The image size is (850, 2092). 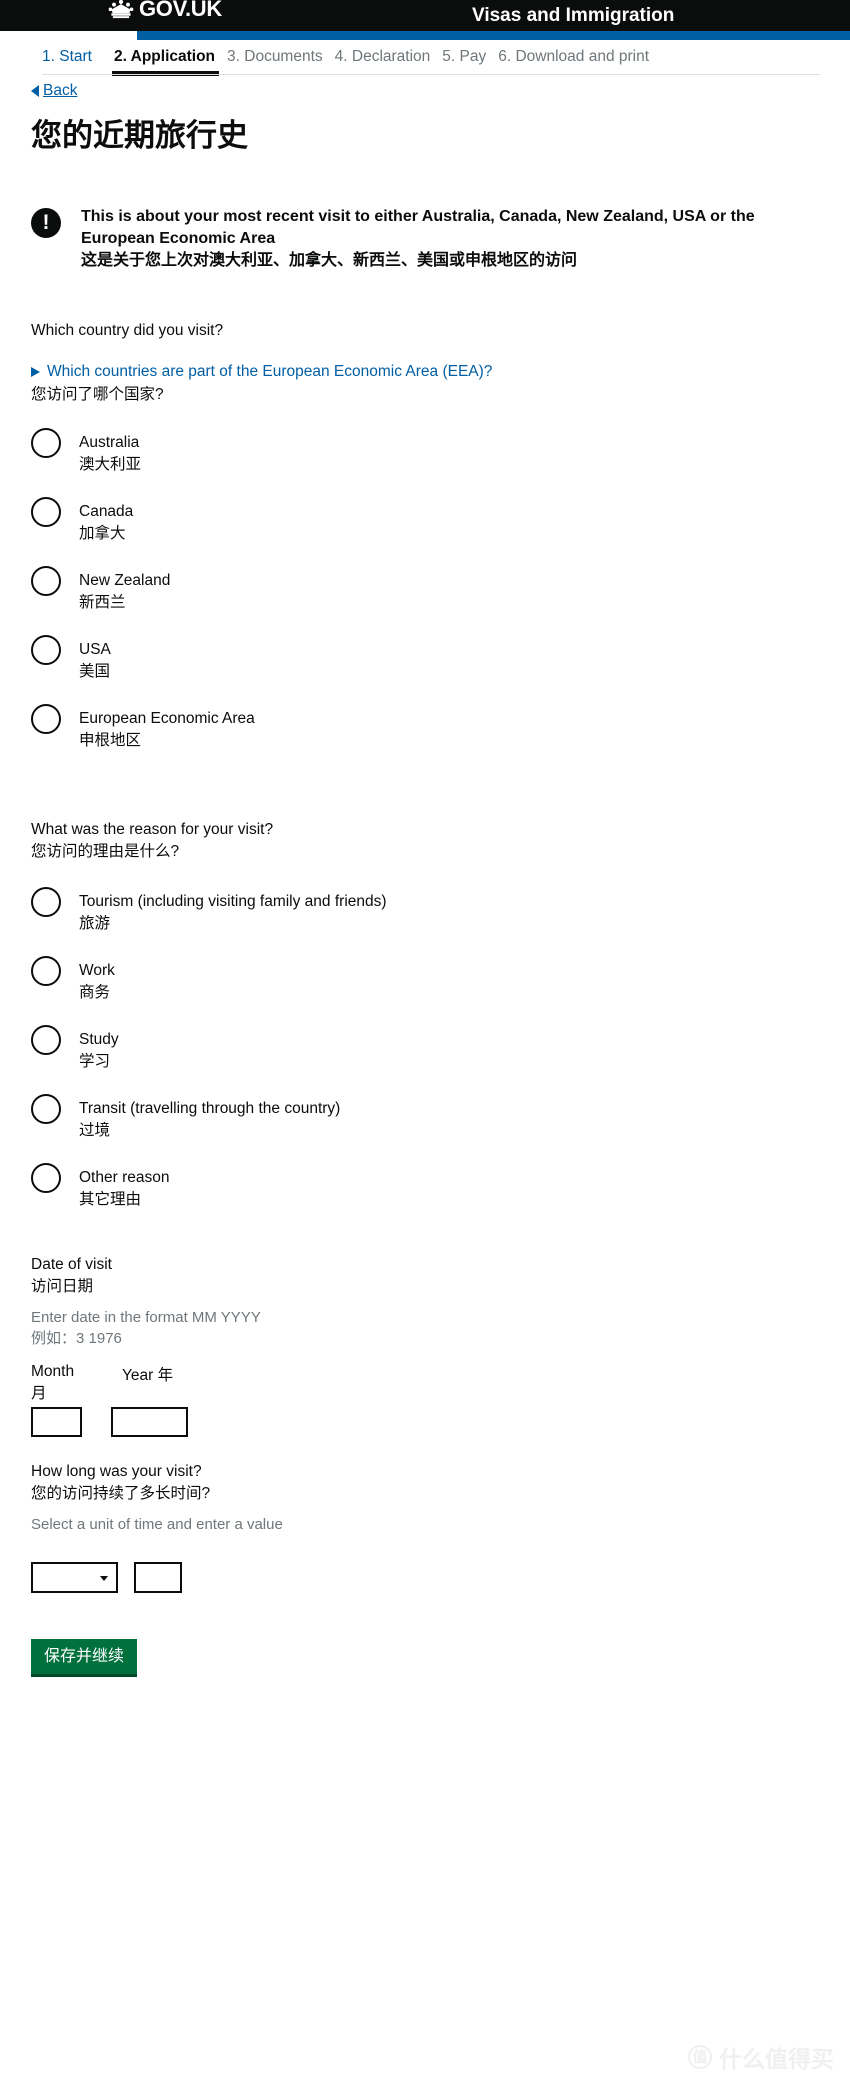 What do you see at coordinates (426, 1057) in the screenshot?
I see `radio-option-study: Study 学习` at bounding box center [426, 1057].